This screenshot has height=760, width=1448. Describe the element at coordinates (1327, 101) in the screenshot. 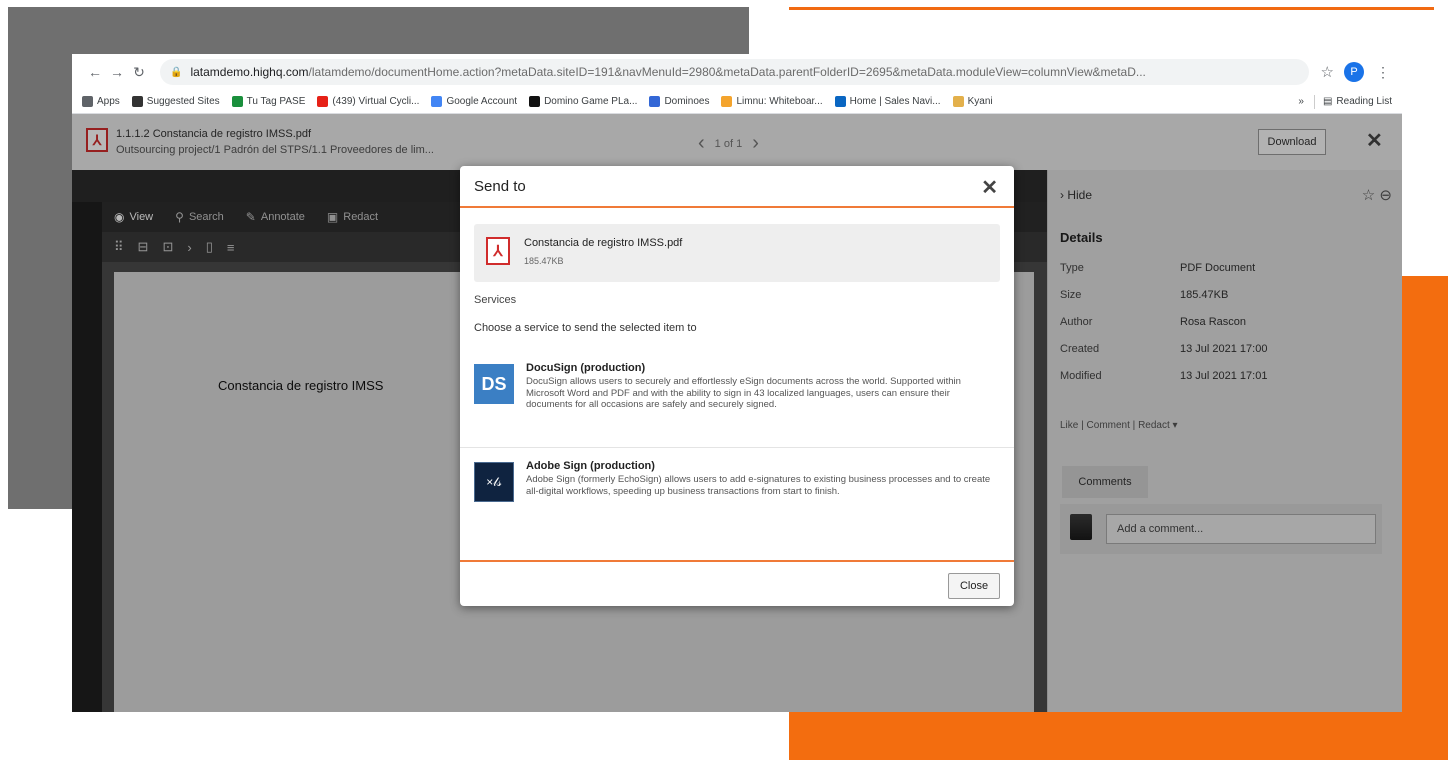

I see `reading-list-icon: ▤` at that location.